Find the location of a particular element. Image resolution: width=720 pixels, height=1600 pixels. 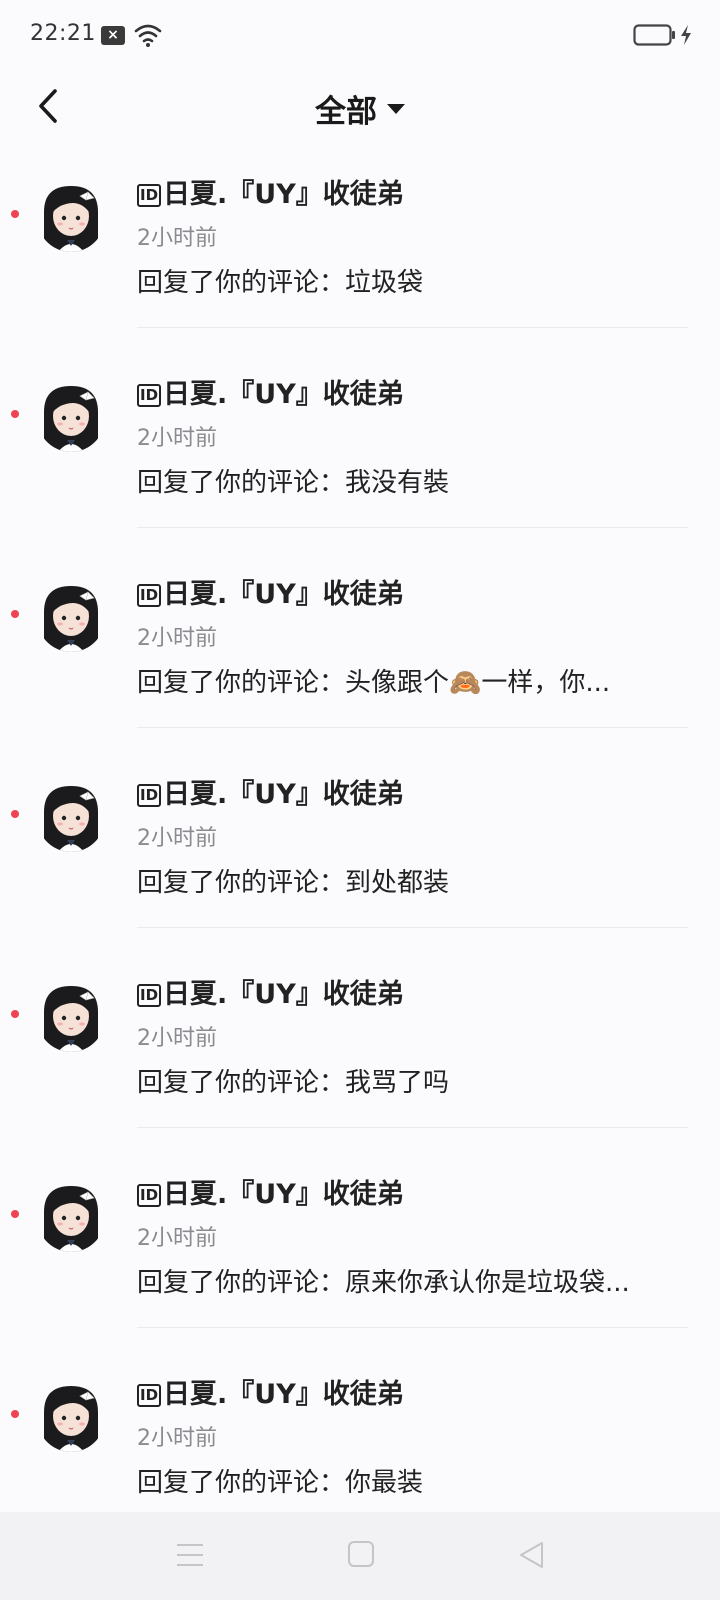

filter-dropdown: 全部 is located at coordinates (360, 108).